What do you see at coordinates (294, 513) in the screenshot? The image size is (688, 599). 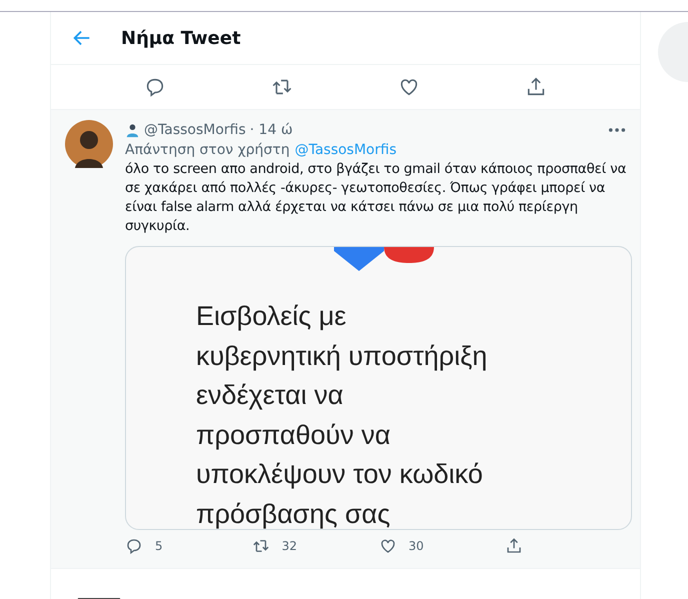 I see `image-text-line: πρόσβασης σας` at bounding box center [294, 513].